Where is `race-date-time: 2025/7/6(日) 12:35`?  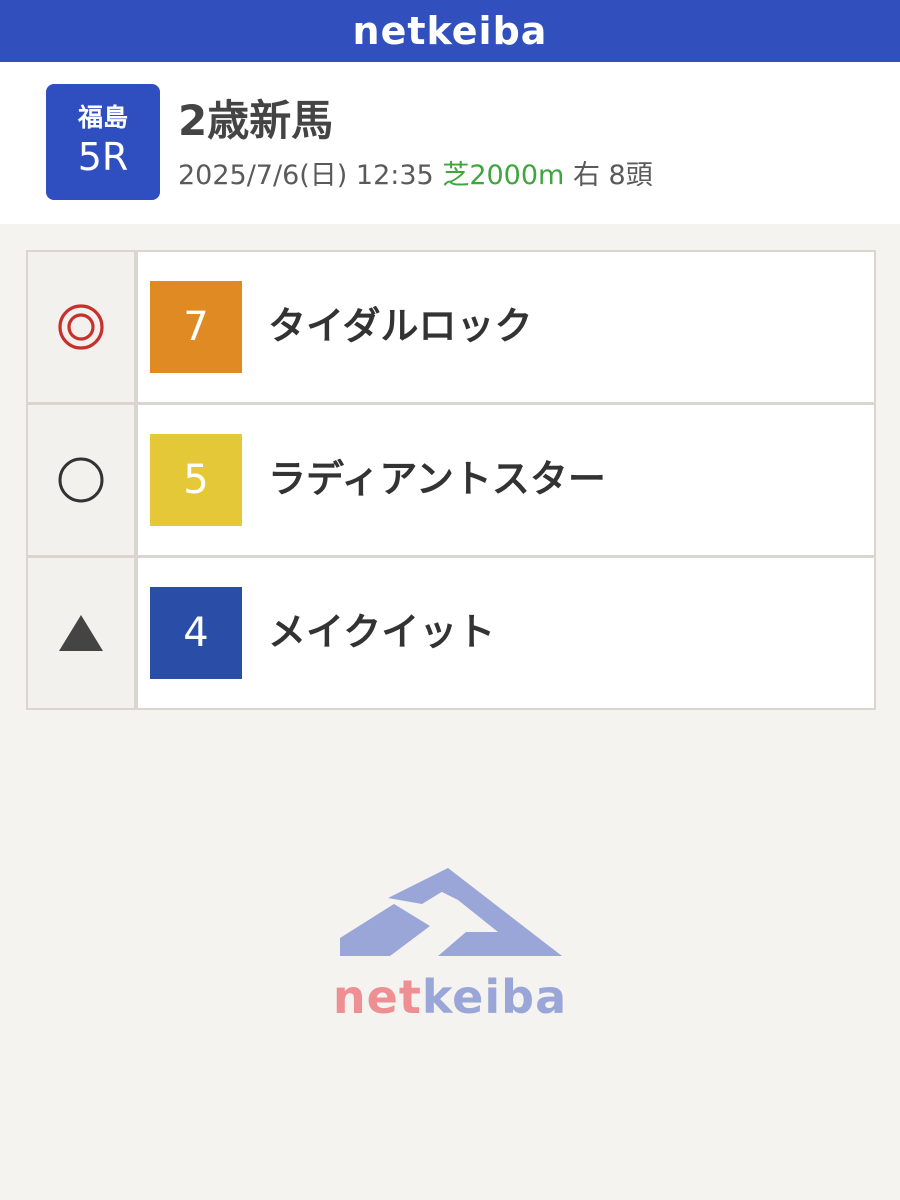
race-date-time: 2025/7/6(日) 12:35 is located at coordinates (306, 175).